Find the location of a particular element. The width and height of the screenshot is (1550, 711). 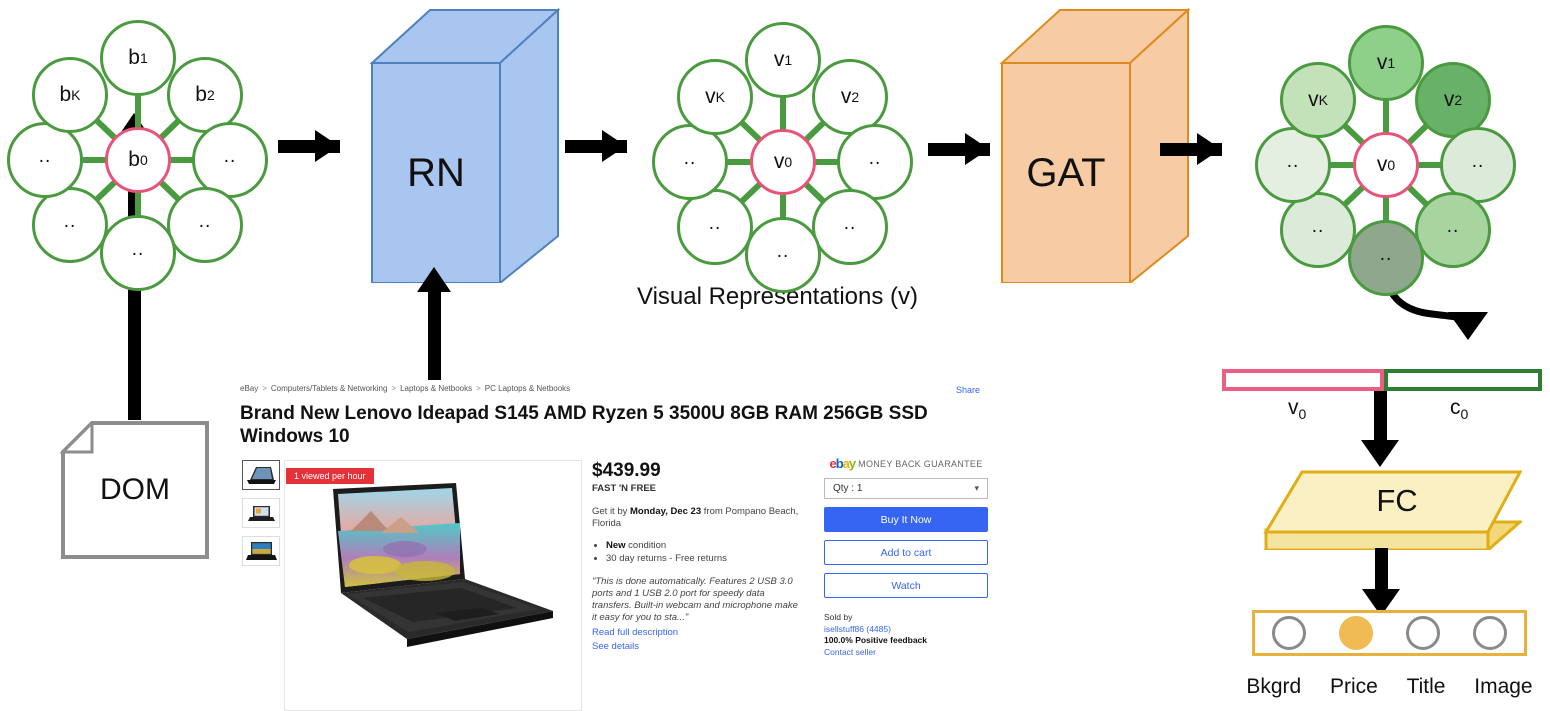

share-link: Share is located at coordinates (968, 390).